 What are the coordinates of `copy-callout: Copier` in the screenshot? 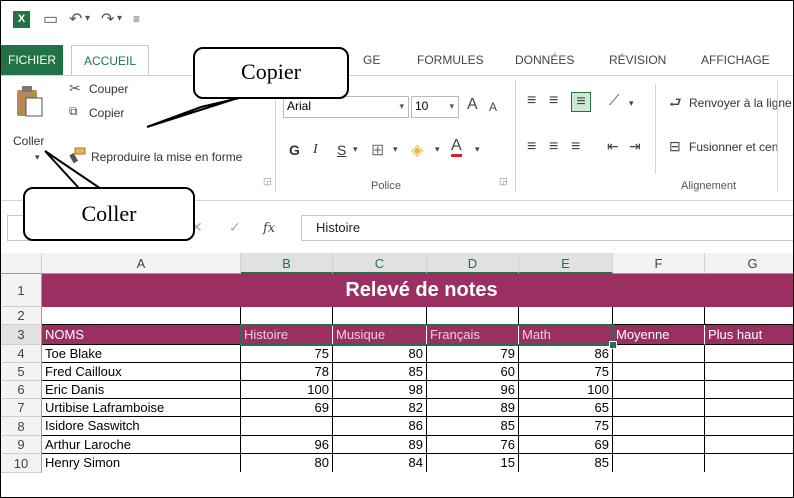 It's located at (271, 73).